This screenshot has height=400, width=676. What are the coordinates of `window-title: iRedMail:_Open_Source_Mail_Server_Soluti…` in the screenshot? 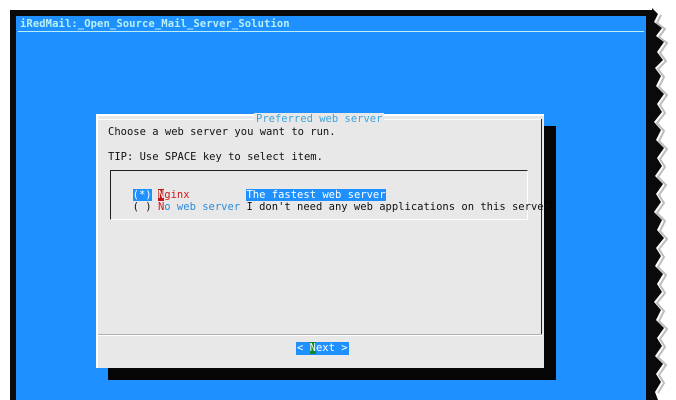 It's located at (155, 24).